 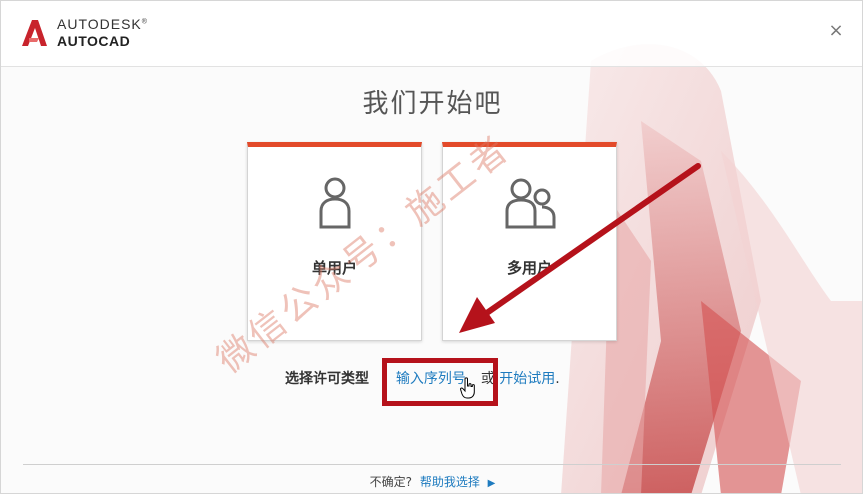 What do you see at coordinates (102, 24) in the screenshot?
I see `brand-autodesk: AUTODESK®` at bounding box center [102, 24].